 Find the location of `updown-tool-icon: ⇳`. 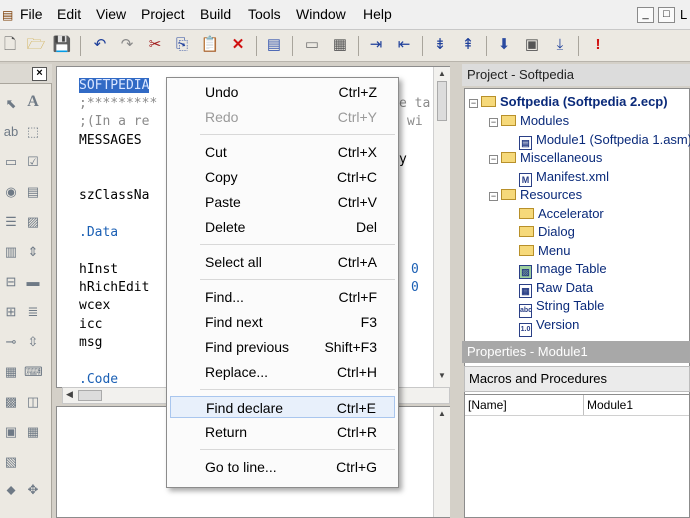

updown-tool-icon: ⇳ is located at coordinates (33, 342).